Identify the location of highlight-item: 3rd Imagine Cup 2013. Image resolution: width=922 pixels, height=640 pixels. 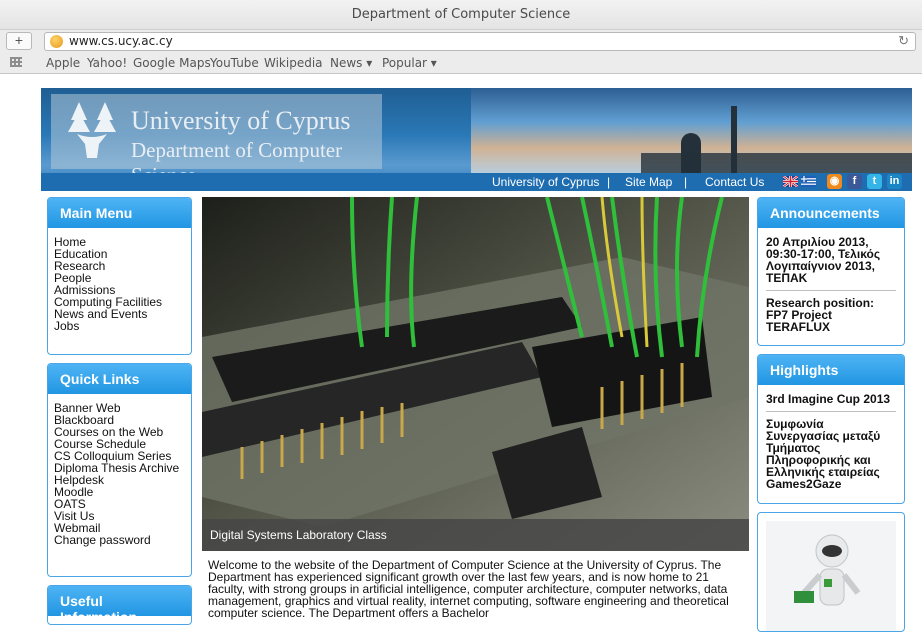
(831, 402).